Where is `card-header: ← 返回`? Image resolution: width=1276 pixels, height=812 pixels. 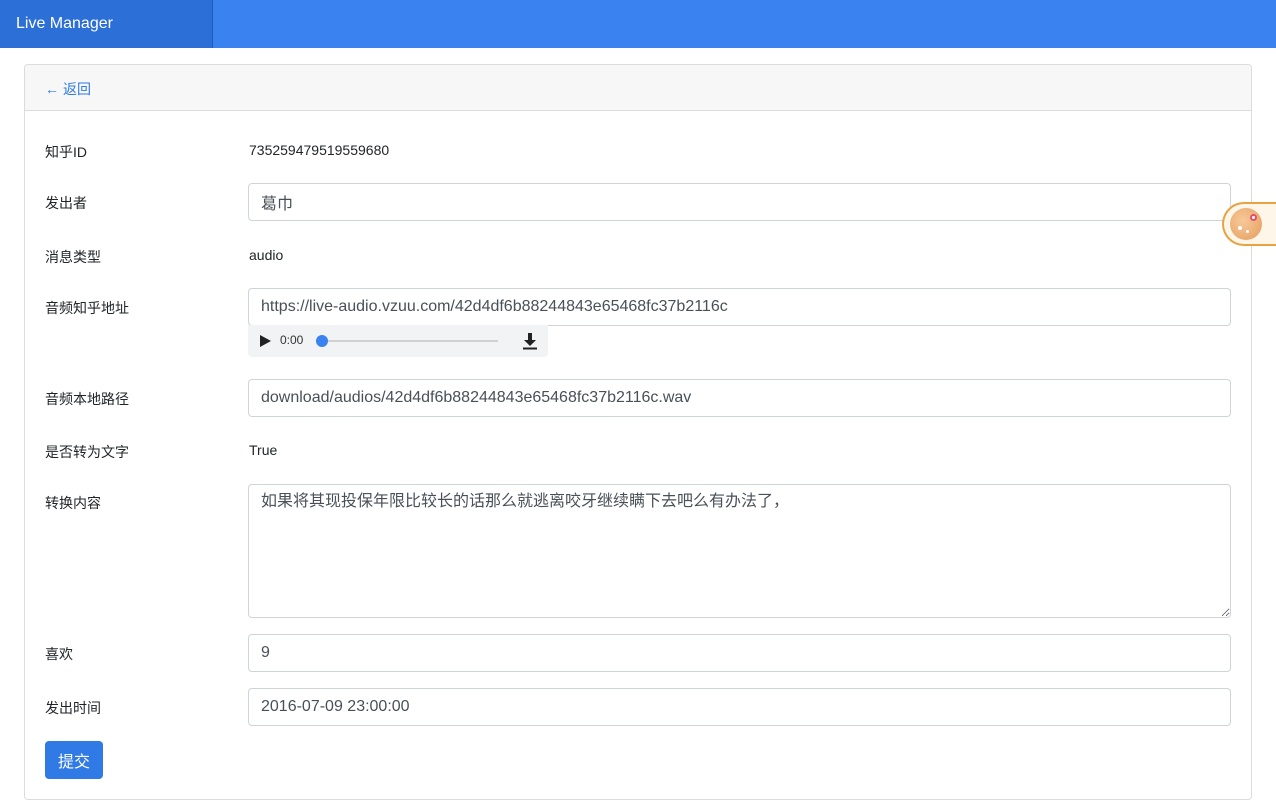
card-header: ← 返回 is located at coordinates (638, 88).